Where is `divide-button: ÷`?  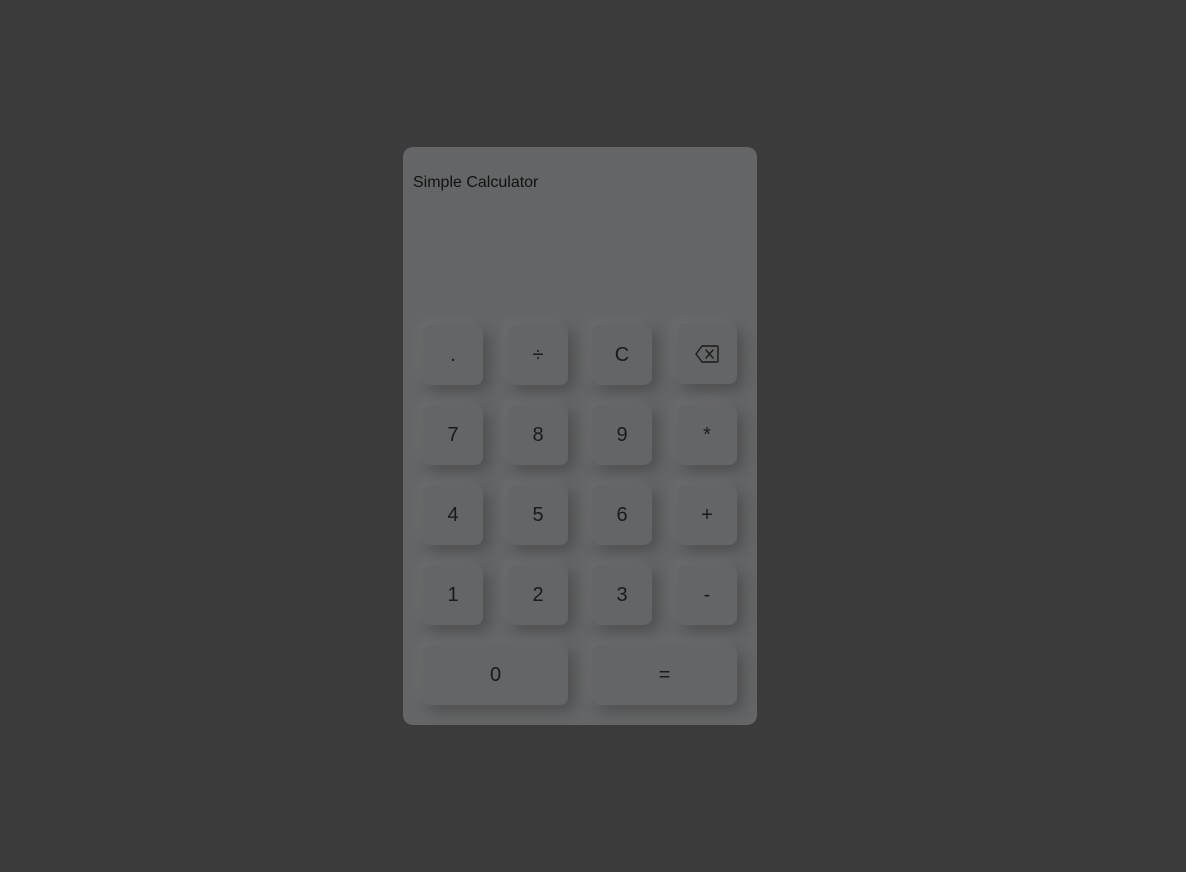 divide-button: ÷ is located at coordinates (538, 355).